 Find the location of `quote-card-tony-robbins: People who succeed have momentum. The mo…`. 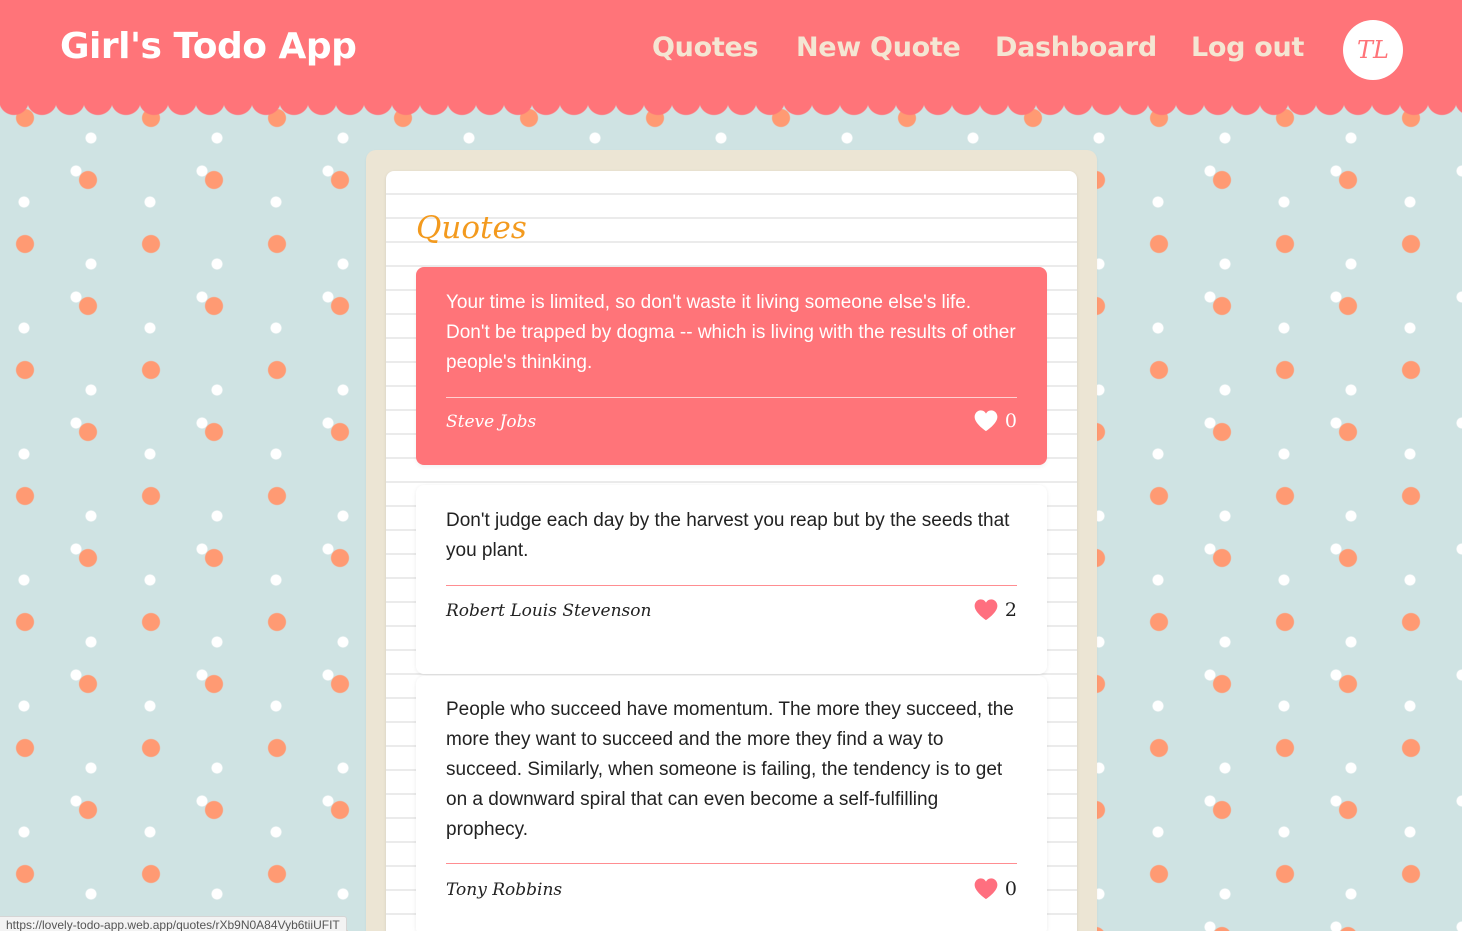

quote-card-tony-robbins: People who succeed have momentum. The mo… is located at coordinates (731, 803).